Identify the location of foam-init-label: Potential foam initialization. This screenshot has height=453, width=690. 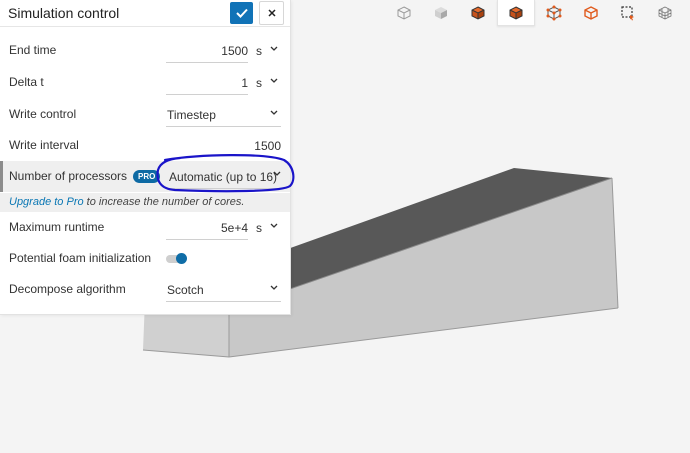
(80, 258).